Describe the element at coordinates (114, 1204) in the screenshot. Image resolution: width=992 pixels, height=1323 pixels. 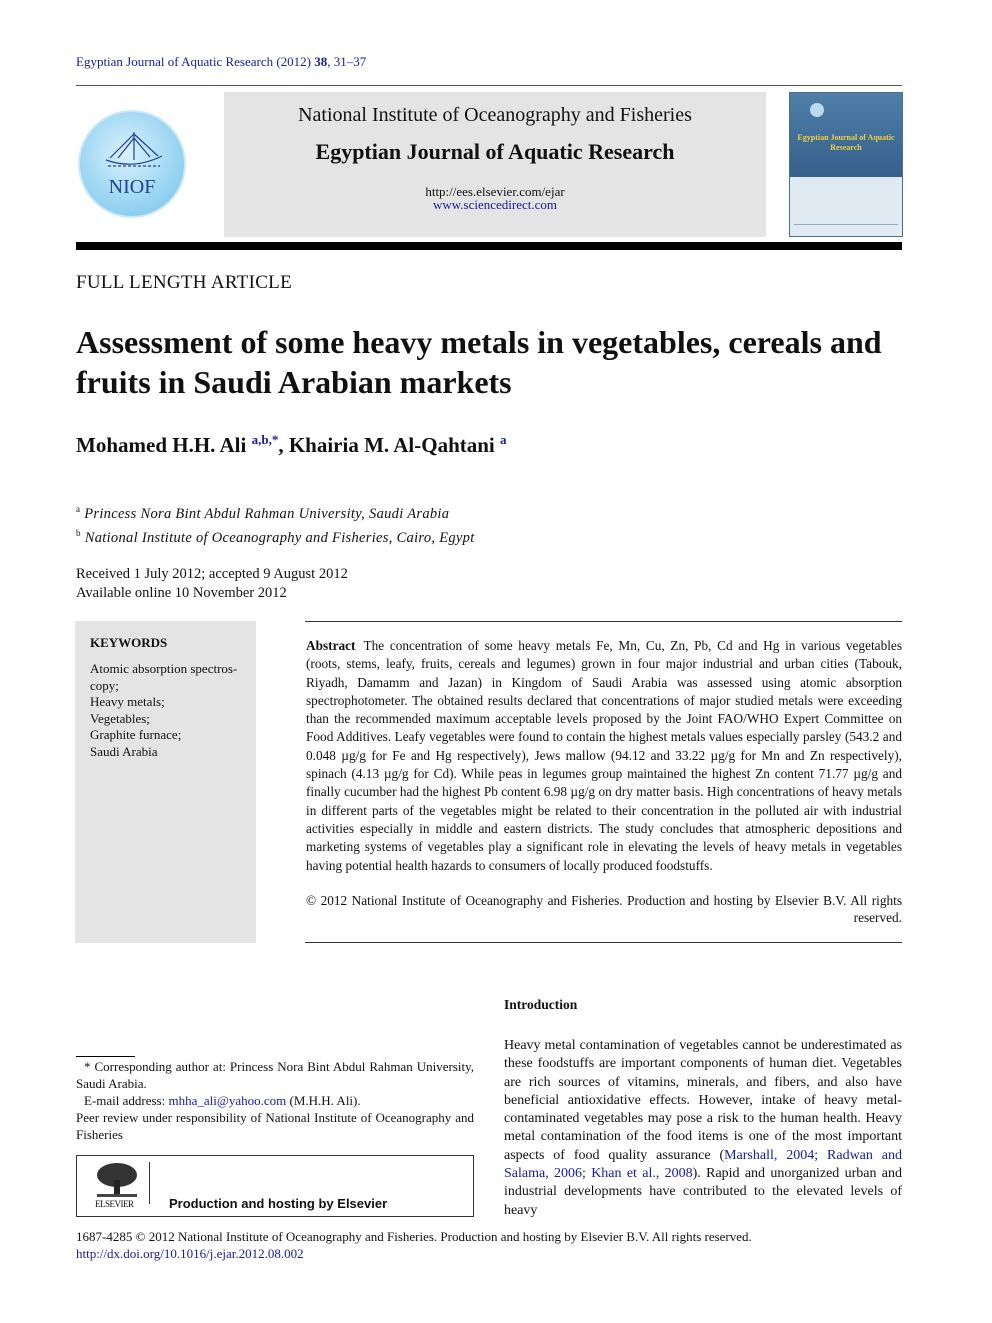
I see `elsevier-logo-text: ELSEVIER` at that location.